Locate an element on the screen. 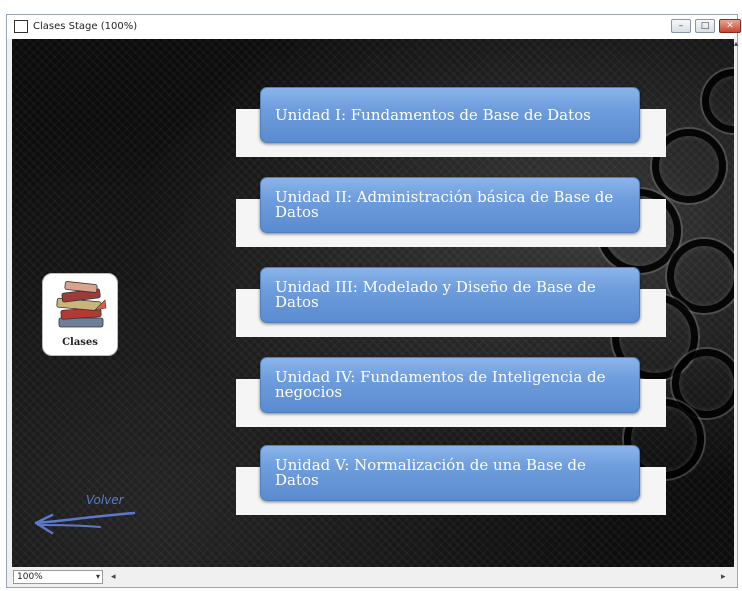 The image size is (742, 591). back-button: Volver is located at coordinates (85, 514).